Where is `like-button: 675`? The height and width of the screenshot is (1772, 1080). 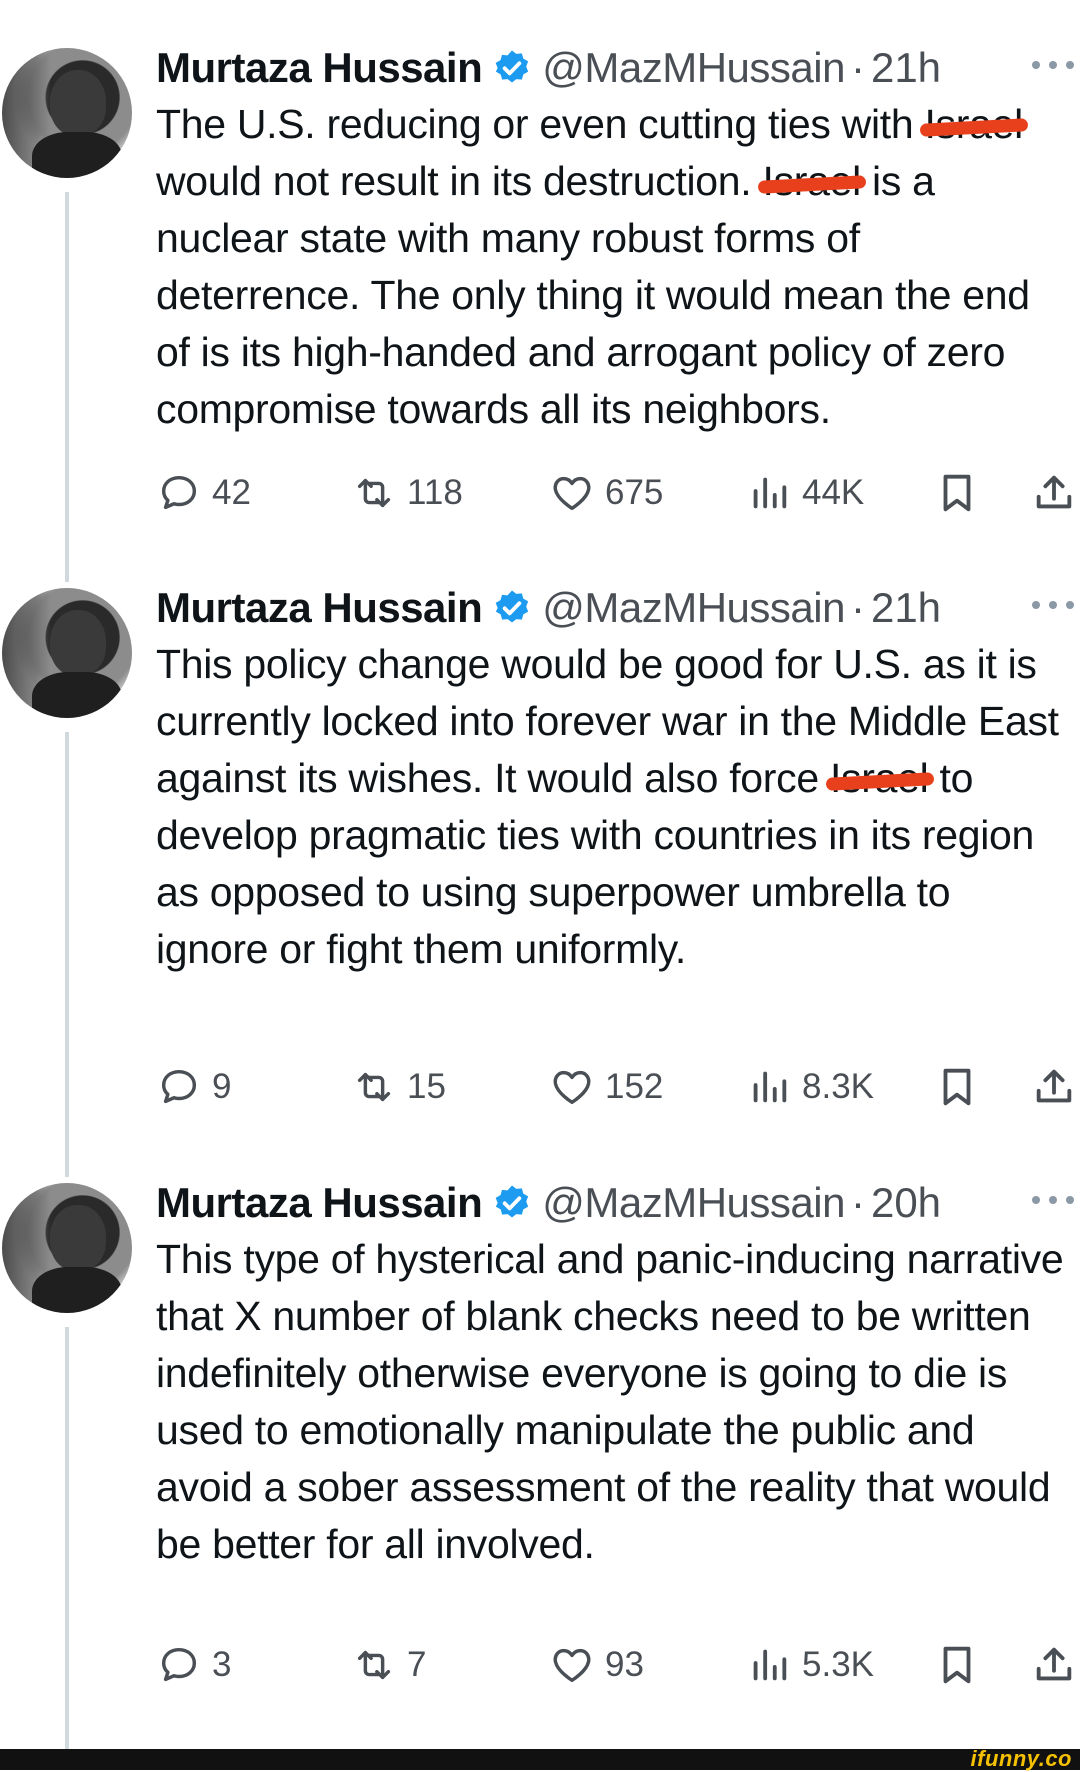 like-button: 675 is located at coordinates (606, 493).